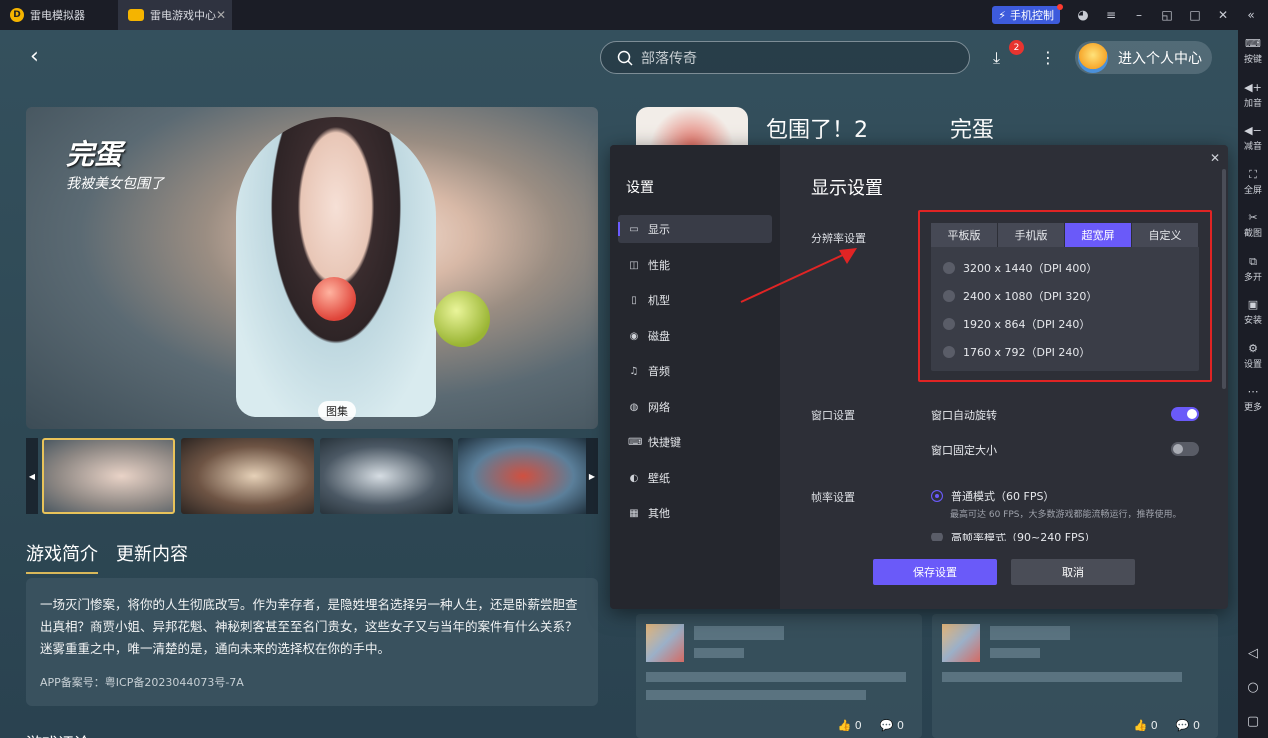 The height and width of the screenshot is (738, 1268). Describe the element at coordinates (94, 154) in the screenshot. I see `game-logo-title: 完蛋` at that location.